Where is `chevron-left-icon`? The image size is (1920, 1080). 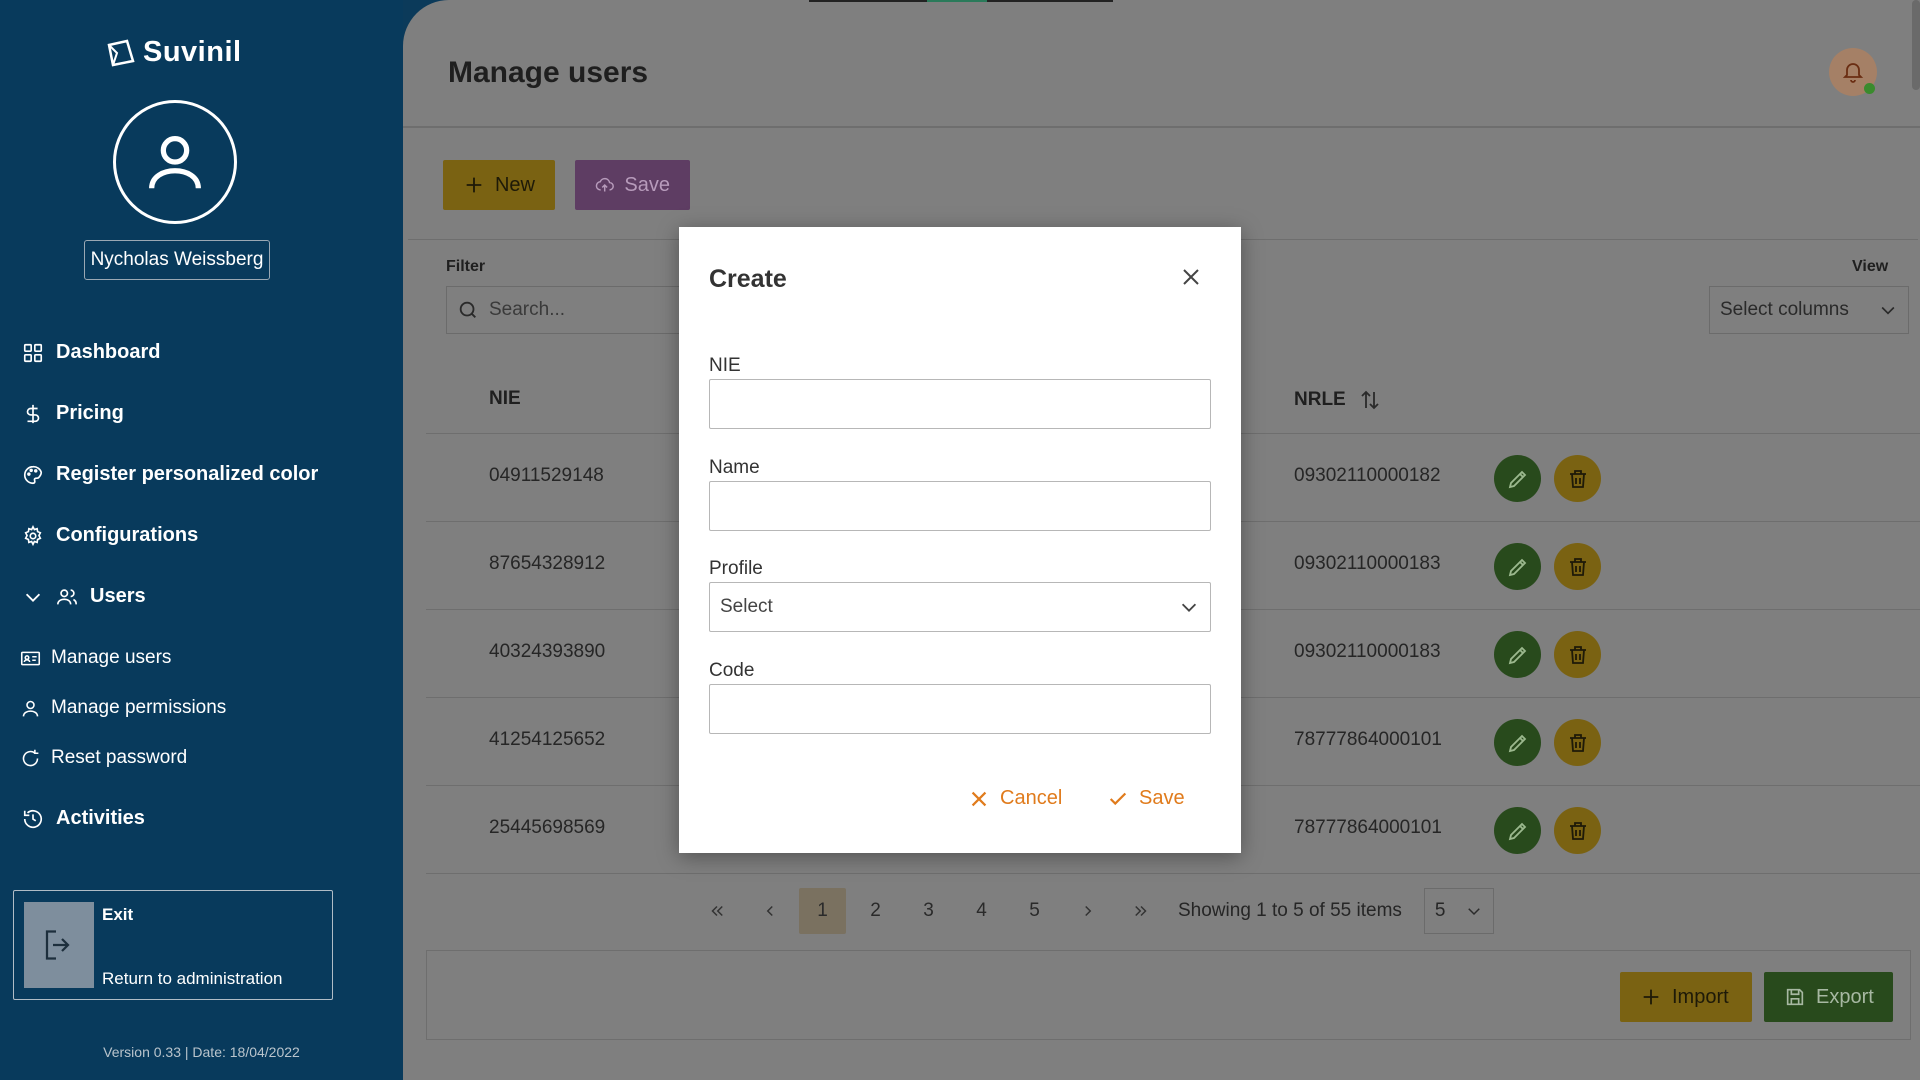
chevron-left-icon is located at coordinates (769, 911).